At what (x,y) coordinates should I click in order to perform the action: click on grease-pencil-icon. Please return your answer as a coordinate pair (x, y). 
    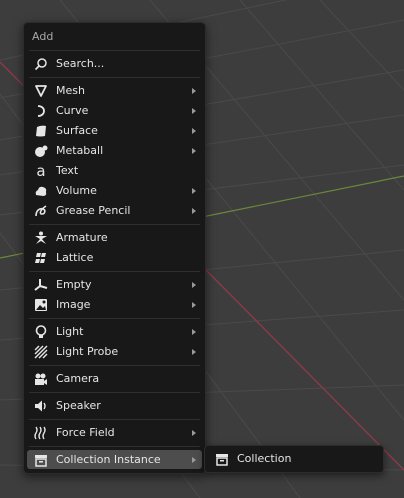
    Looking at the image, I should click on (41, 211).